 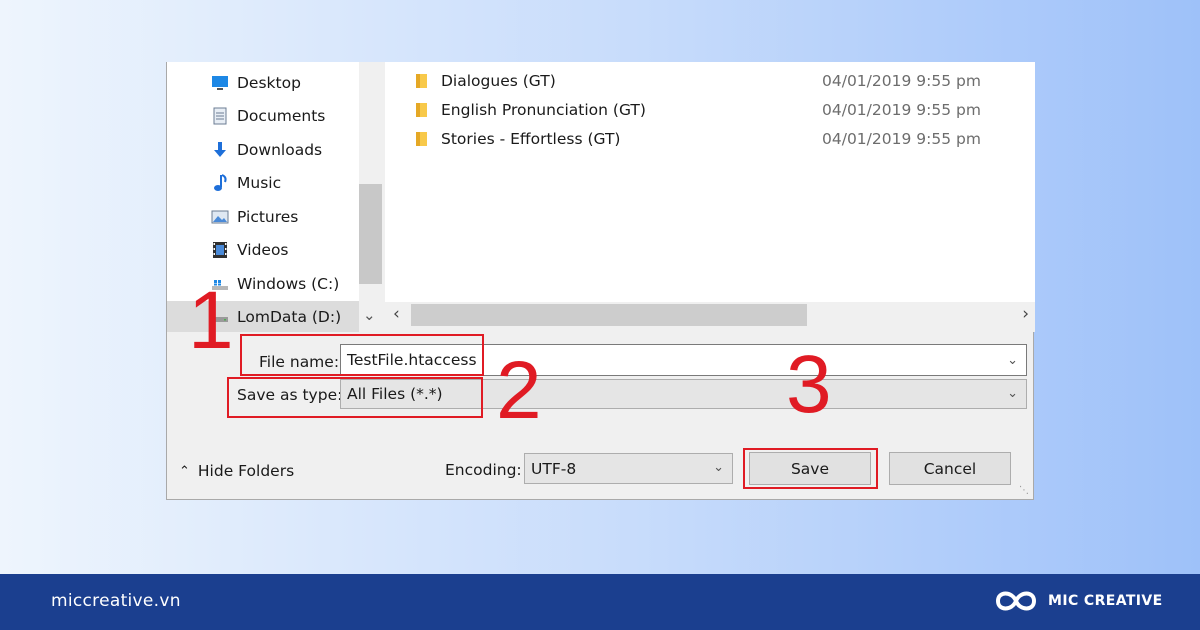 What do you see at coordinates (543, 109) in the screenshot?
I see `file-name: English Pronunciation (GT)` at bounding box center [543, 109].